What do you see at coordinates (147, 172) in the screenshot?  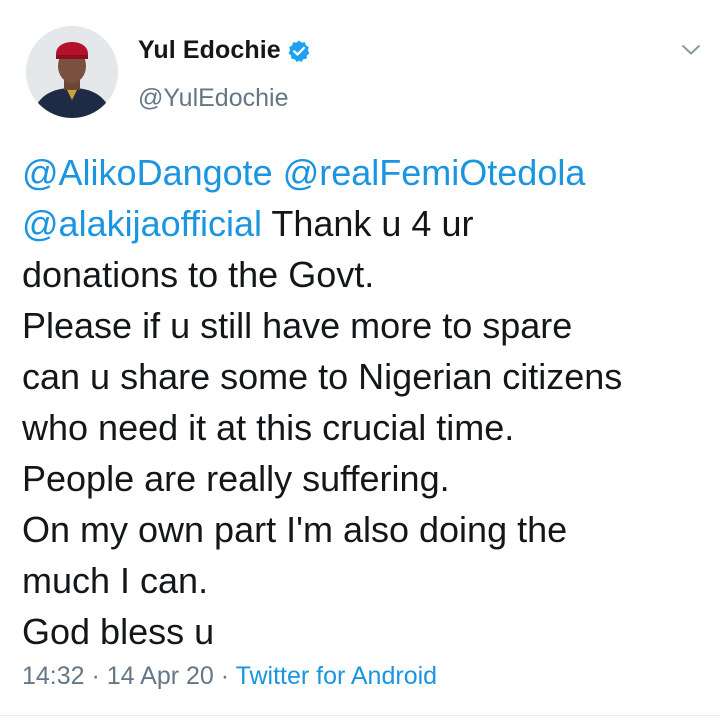 I see `mention-link: @AlikoDangote` at bounding box center [147, 172].